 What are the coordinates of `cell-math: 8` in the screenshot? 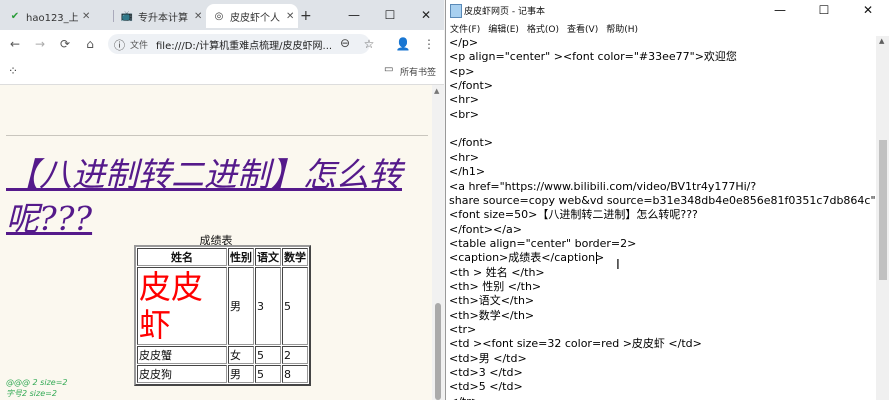 It's located at (295, 374).